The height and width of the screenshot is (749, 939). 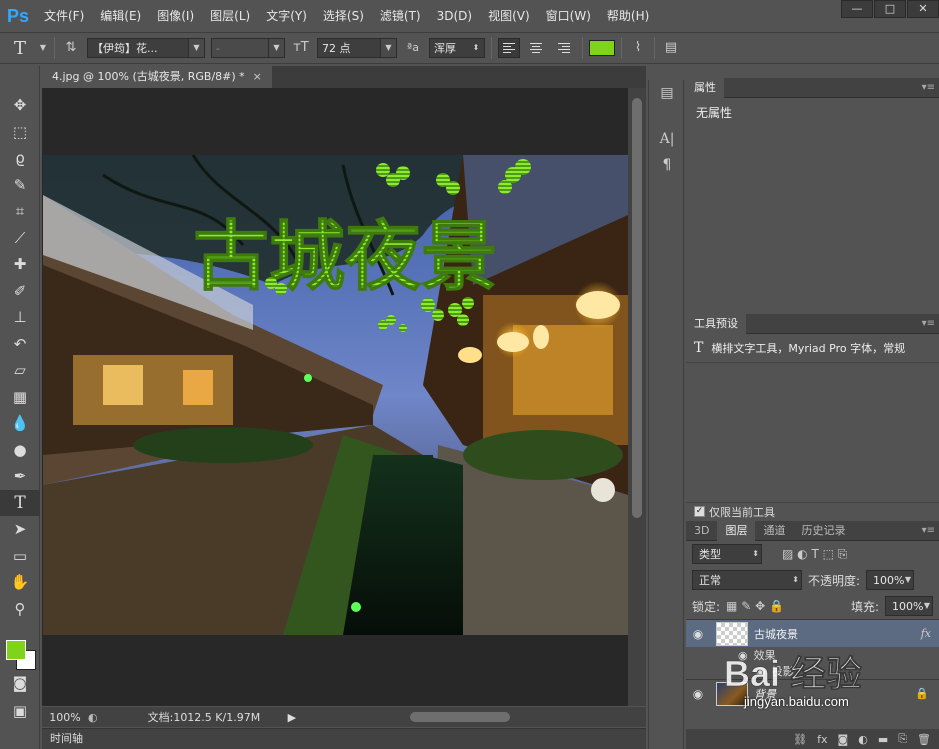 What do you see at coordinates (20, 423) in the screenshot?
I see `blur-tool-icon: 💧` at bounding box center [20, 423].